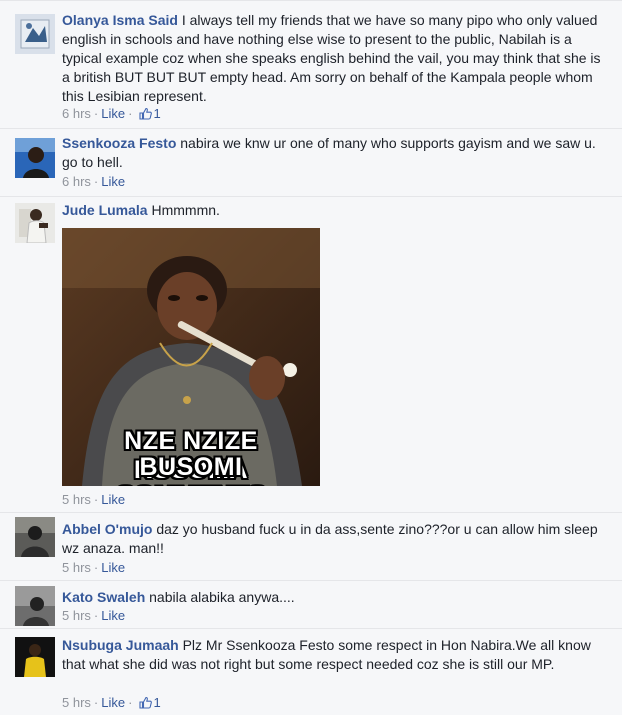  Describe the element at coordinates (185, 210) in the screenshot. I see `comment-text: Hmmmmn.` at that location.